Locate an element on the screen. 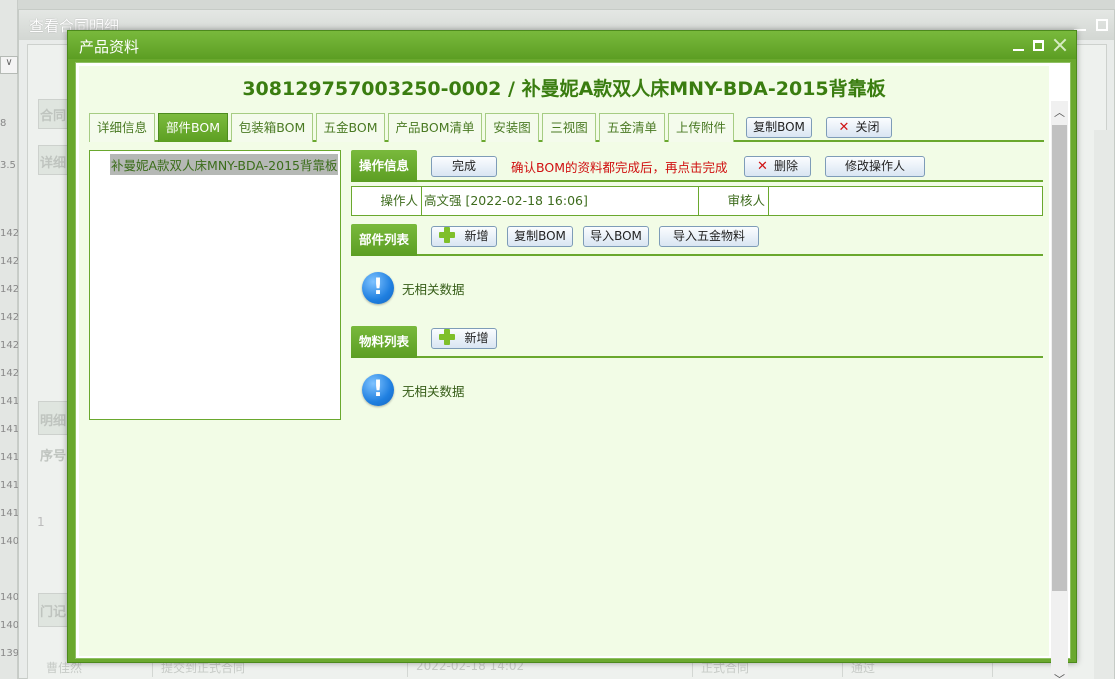 The width and height of the screenshot is (1115, 679). background-label: 详细 is located at coordinates (53, 163).